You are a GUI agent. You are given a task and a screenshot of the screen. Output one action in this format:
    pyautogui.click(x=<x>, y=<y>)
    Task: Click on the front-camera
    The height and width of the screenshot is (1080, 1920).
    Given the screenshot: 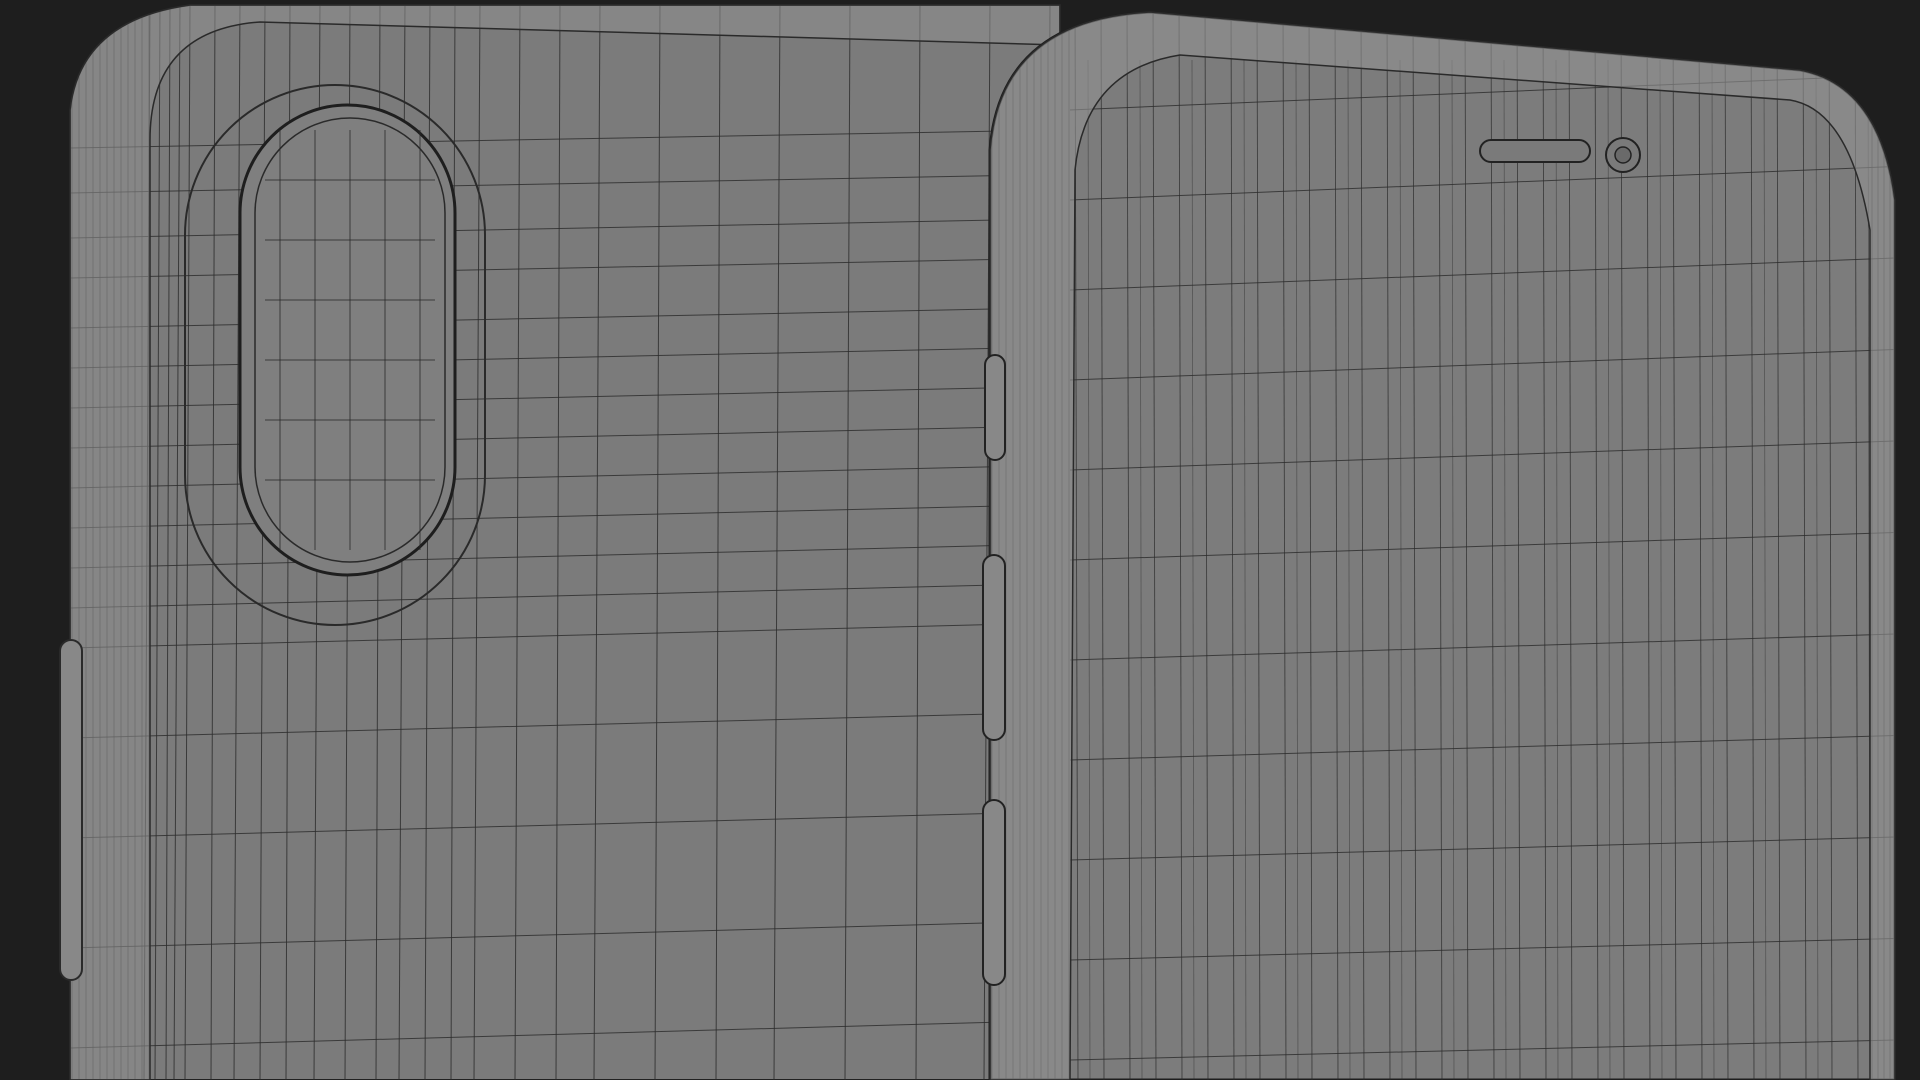 What is the action you would take?
    pyautogui.click(x=1623, y=155)
    